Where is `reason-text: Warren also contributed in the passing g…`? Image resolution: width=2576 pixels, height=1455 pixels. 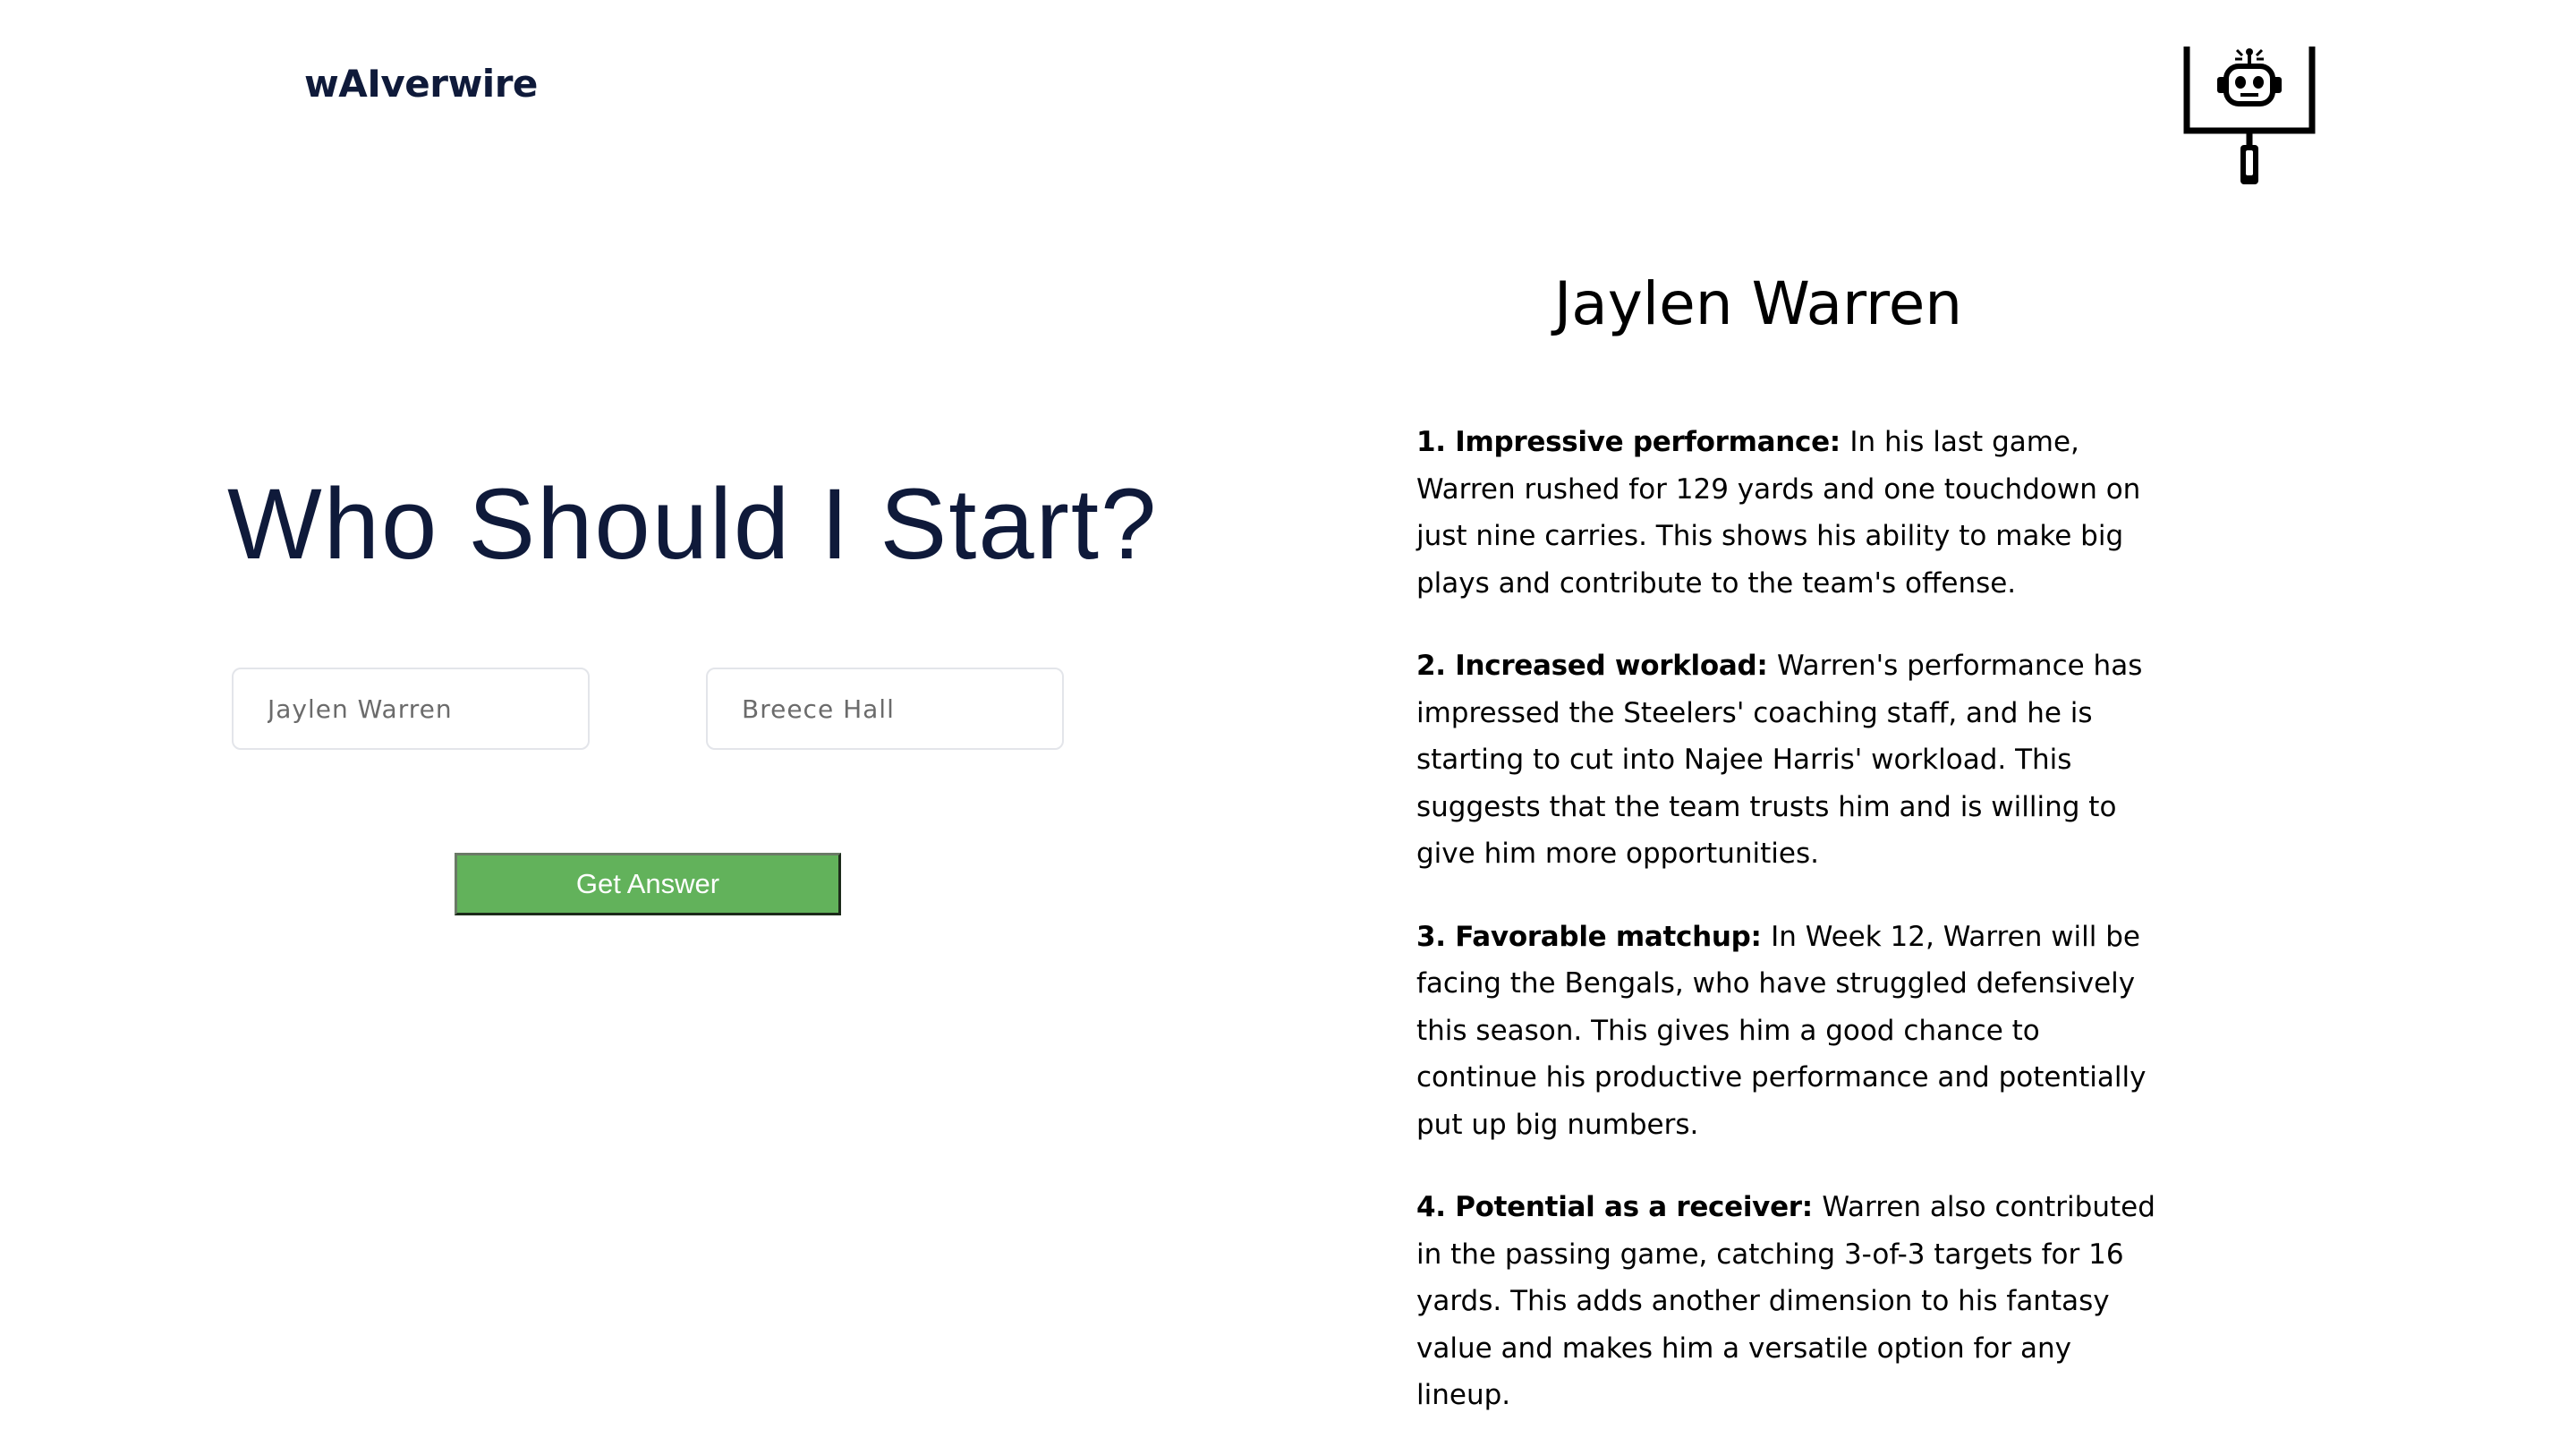
reason-text: Warren also contributed in the passing g… is located at coordinates (1785, 1301).